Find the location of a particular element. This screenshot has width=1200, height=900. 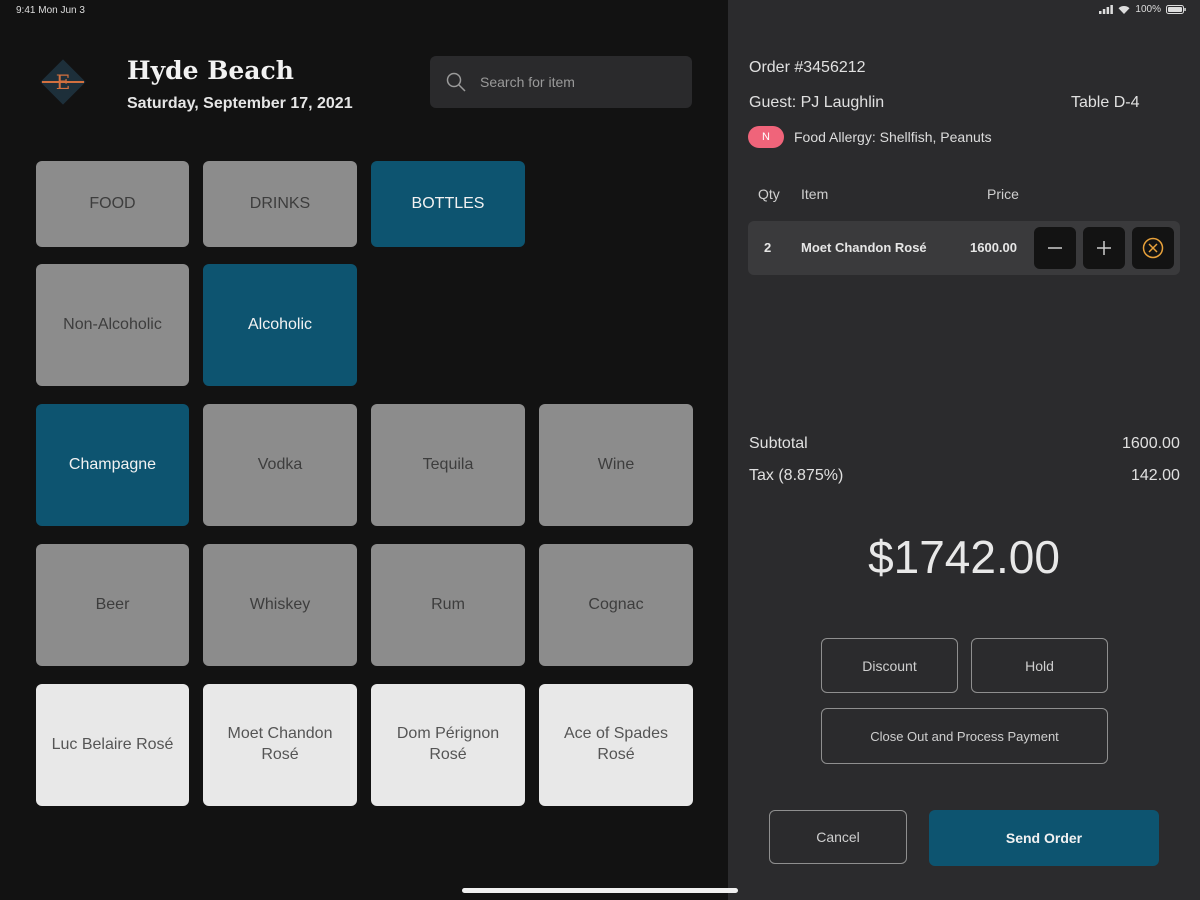

status-indicators: 100% is located at coordinates (1142, 9).